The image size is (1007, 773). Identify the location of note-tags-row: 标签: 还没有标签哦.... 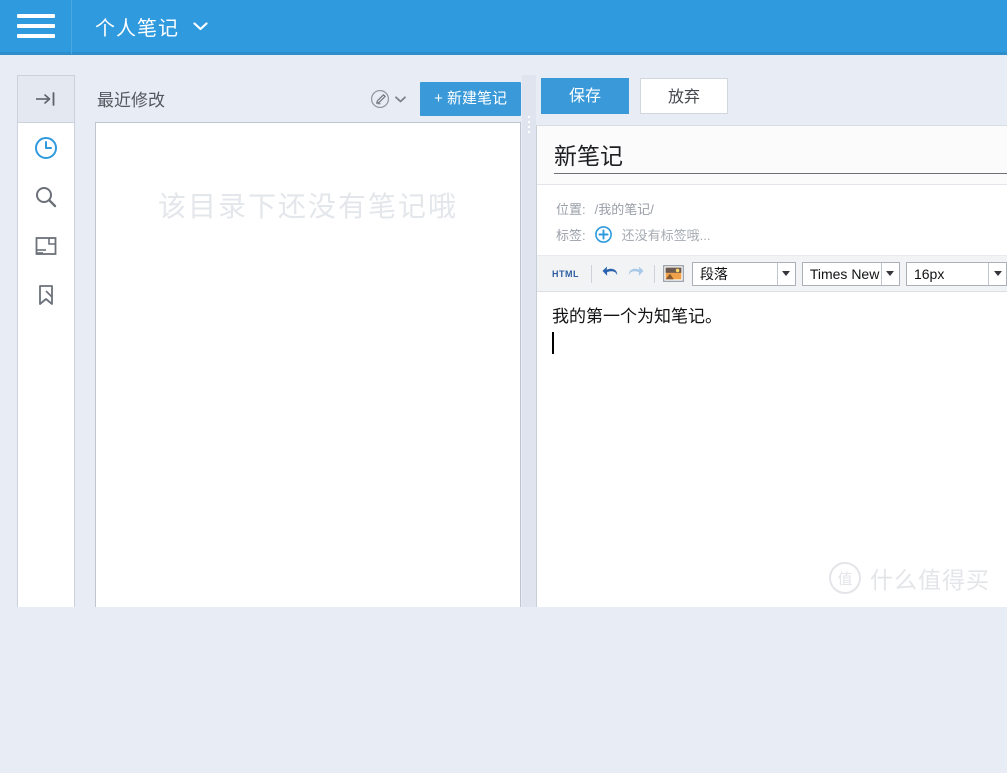
(781, 234).